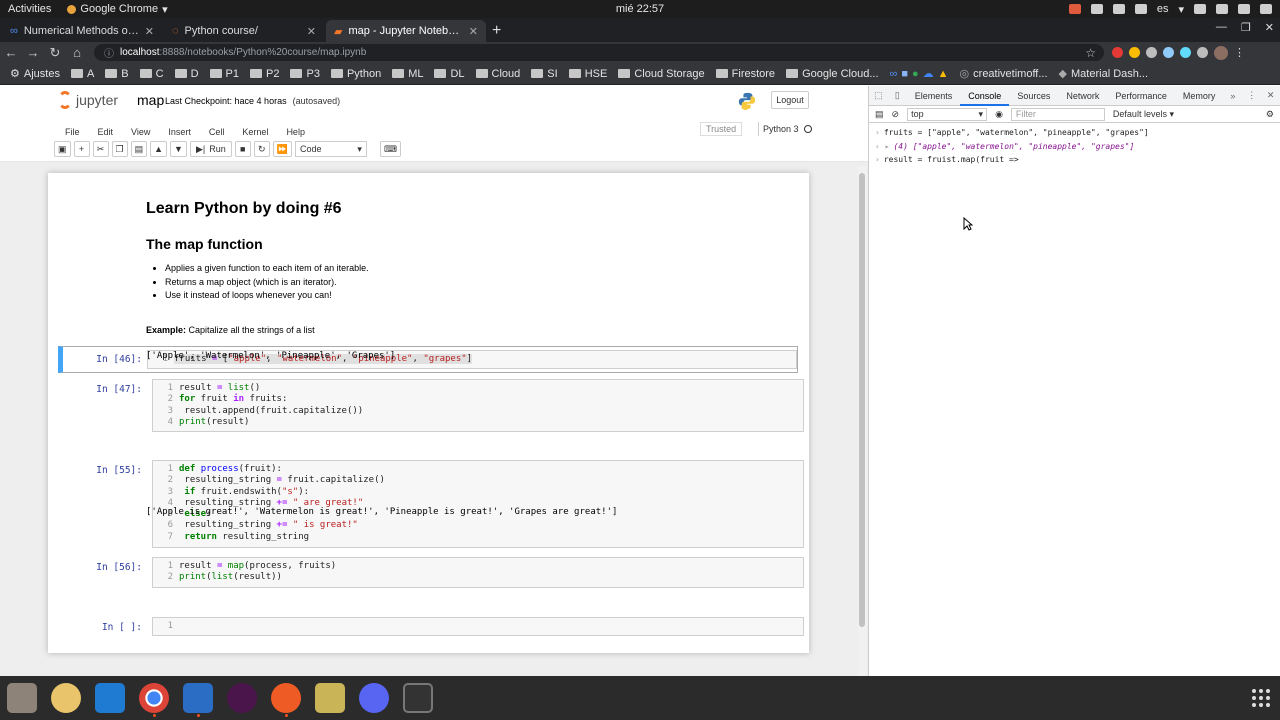 This screenshot has height=720, width=1280. Describe the element at coordinates (1074, 9) in the screenshot. I see `record-icon` at that location.